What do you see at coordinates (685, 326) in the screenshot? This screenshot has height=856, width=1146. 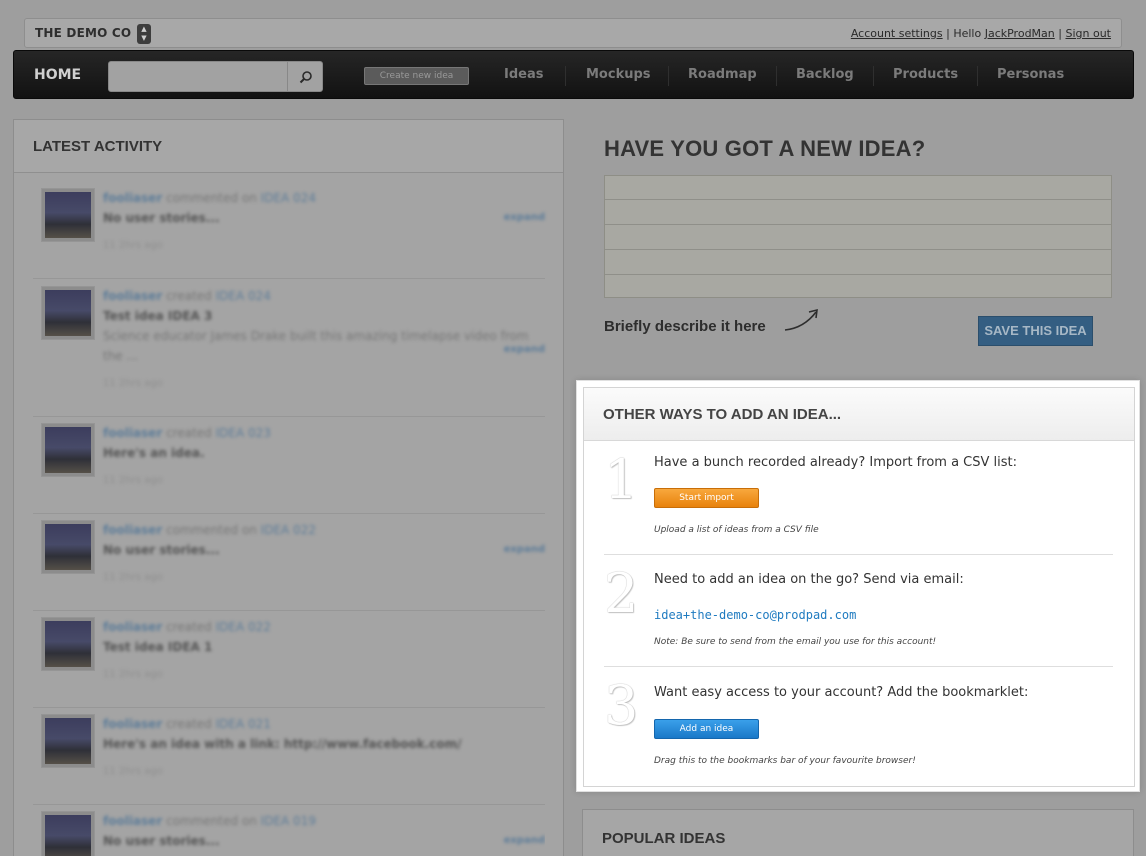 I see `idea-hint: Briefly describe it here` at bounding box center [685, 326].